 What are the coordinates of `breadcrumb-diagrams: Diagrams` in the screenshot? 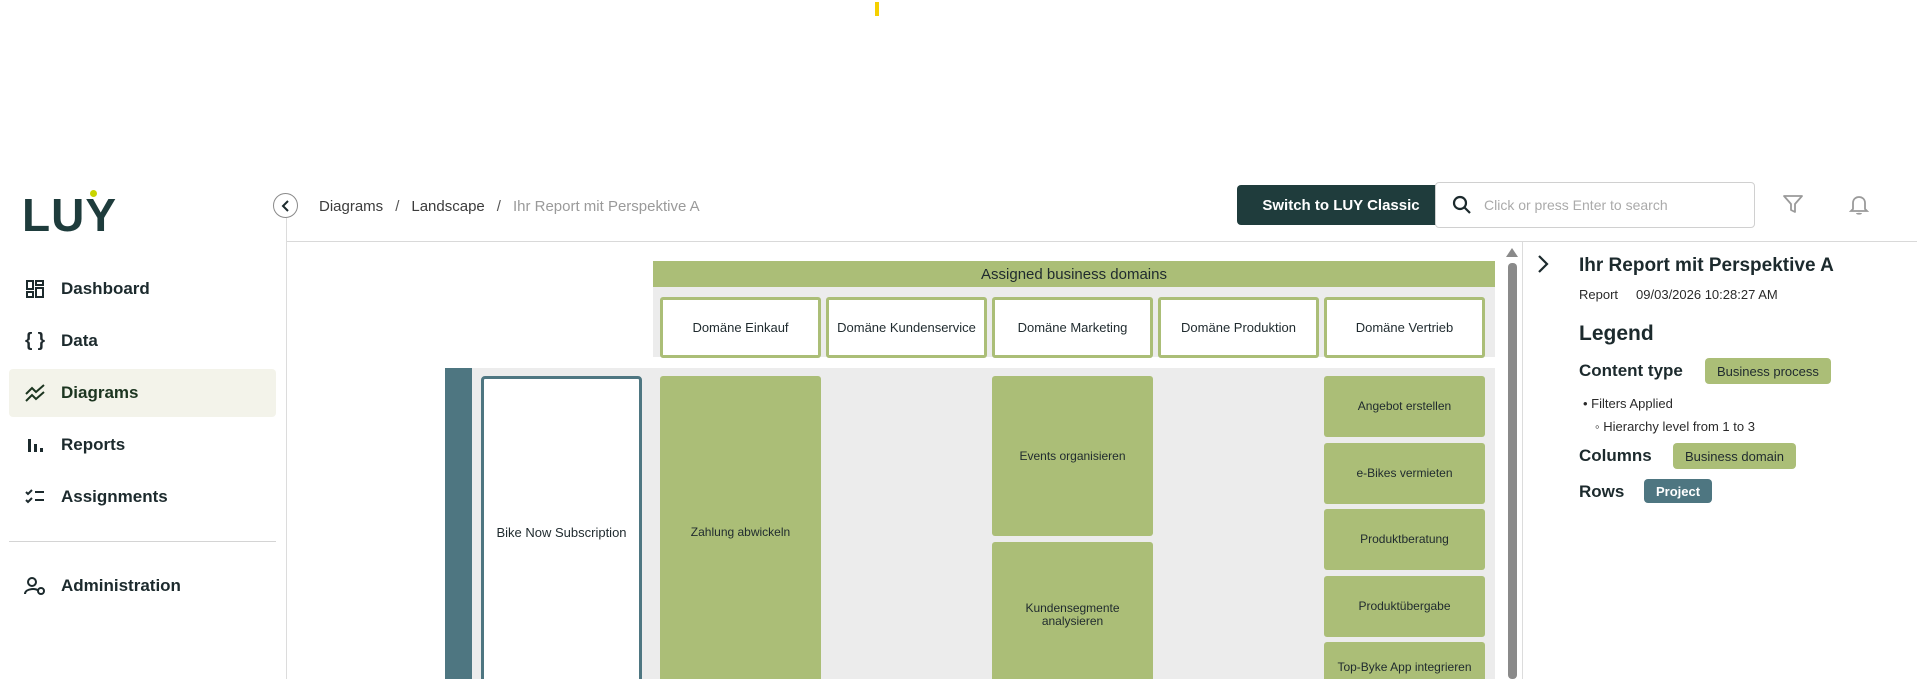 It's located at (351, 206).